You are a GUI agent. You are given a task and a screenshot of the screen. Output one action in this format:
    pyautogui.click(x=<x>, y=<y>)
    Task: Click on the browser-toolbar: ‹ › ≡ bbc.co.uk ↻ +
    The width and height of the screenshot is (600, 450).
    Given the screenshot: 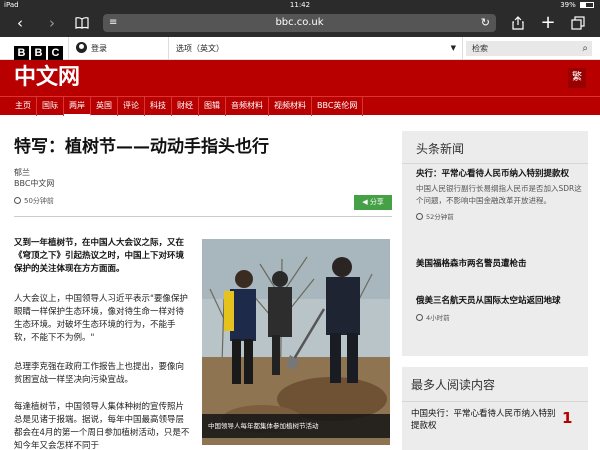 What is the action you would take?
    pyautogui.click(x=300, y=23)
    